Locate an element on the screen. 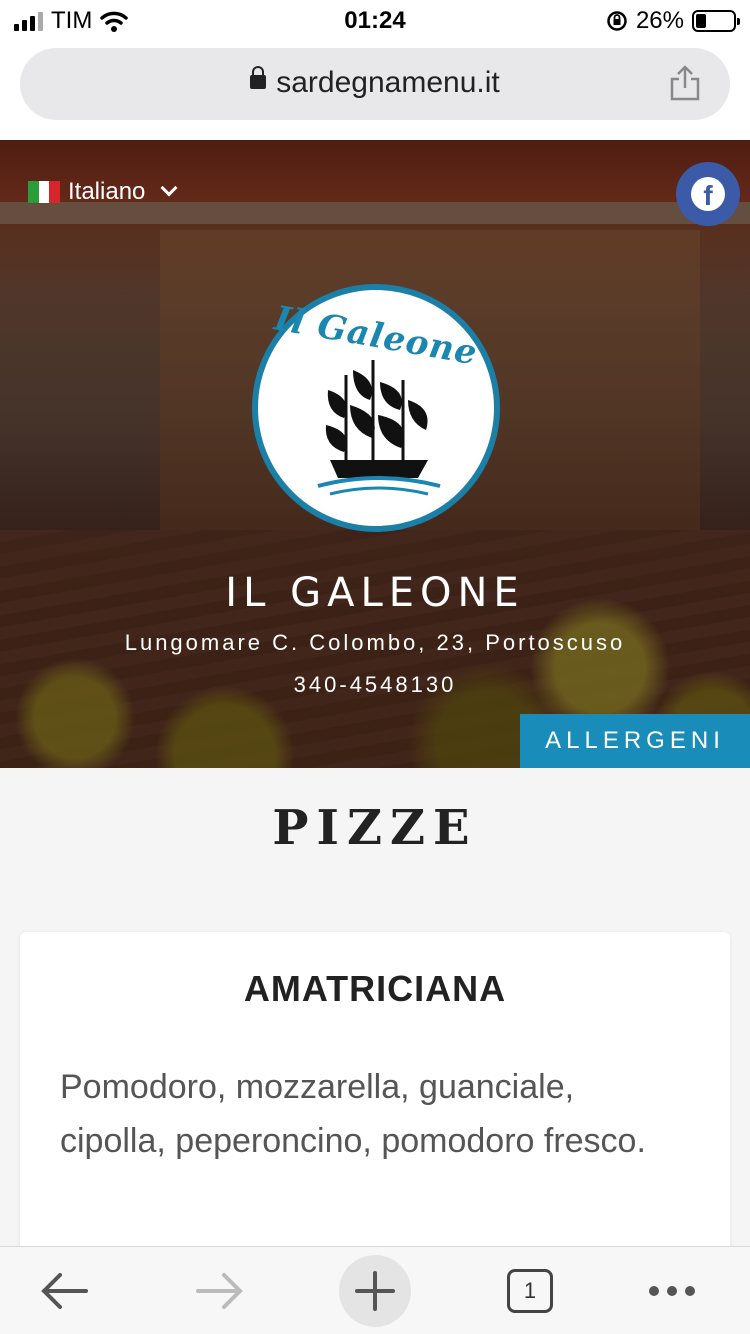  rotation-lock-icon is located at coordinates (617, 21).